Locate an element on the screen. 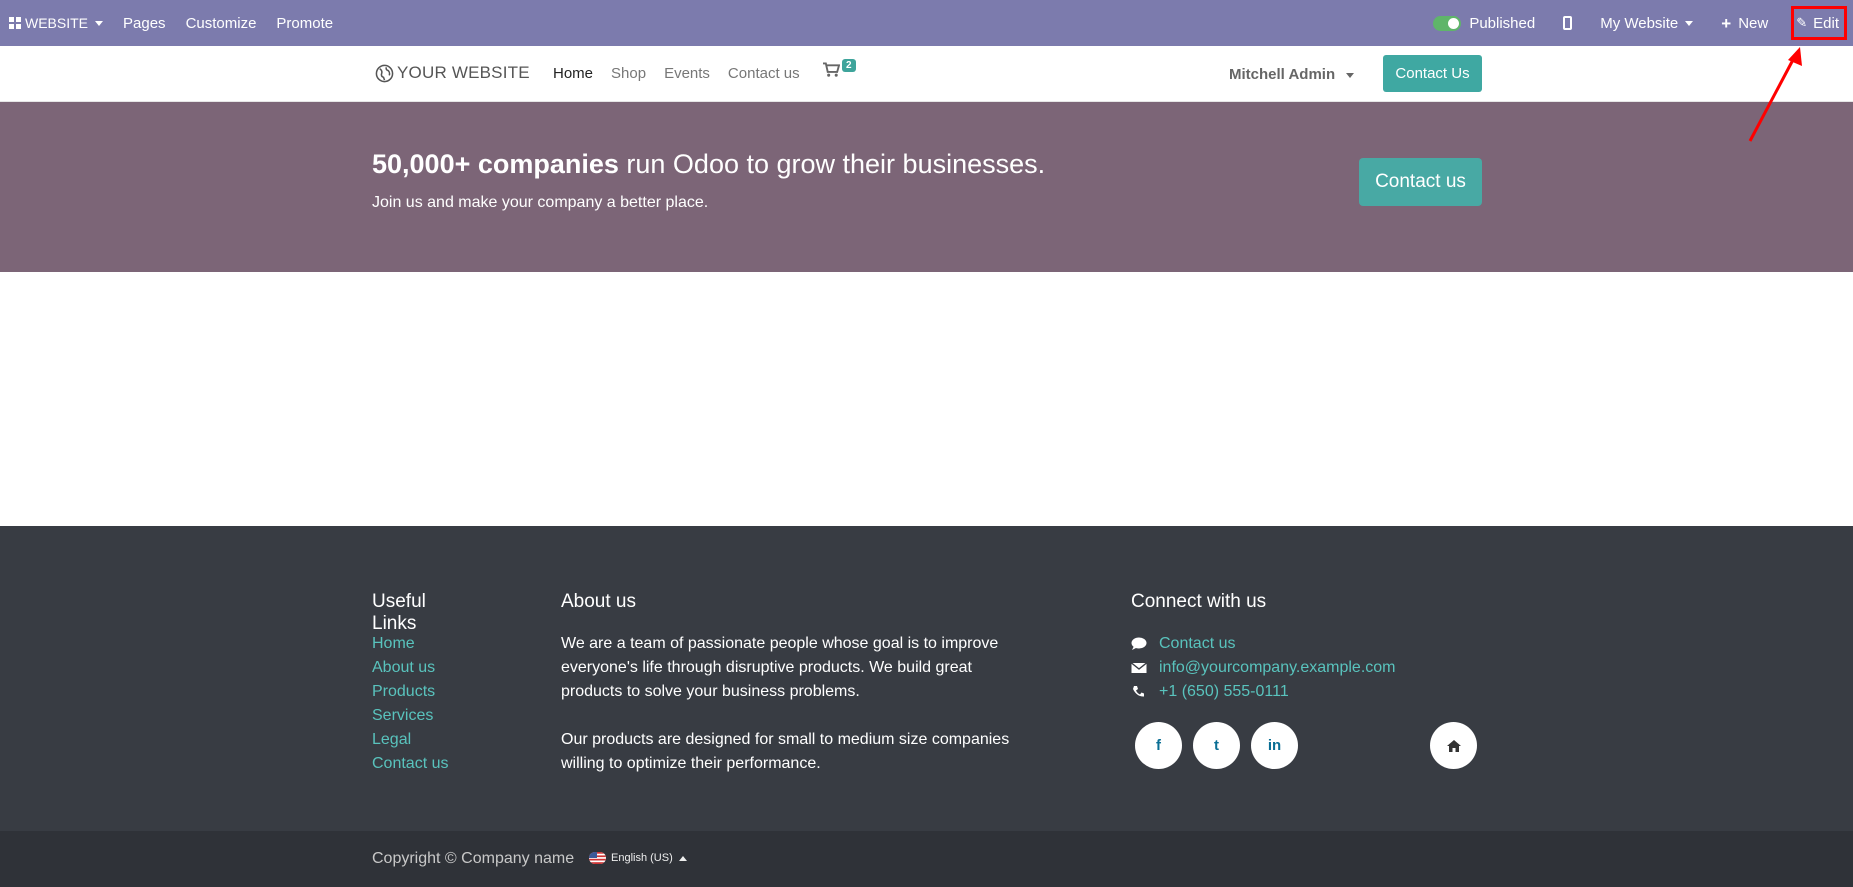 The image size is (1853, 887). admin-right-menu: Published My Website + New ✎ Edit is located at coordinates (1636, 23).